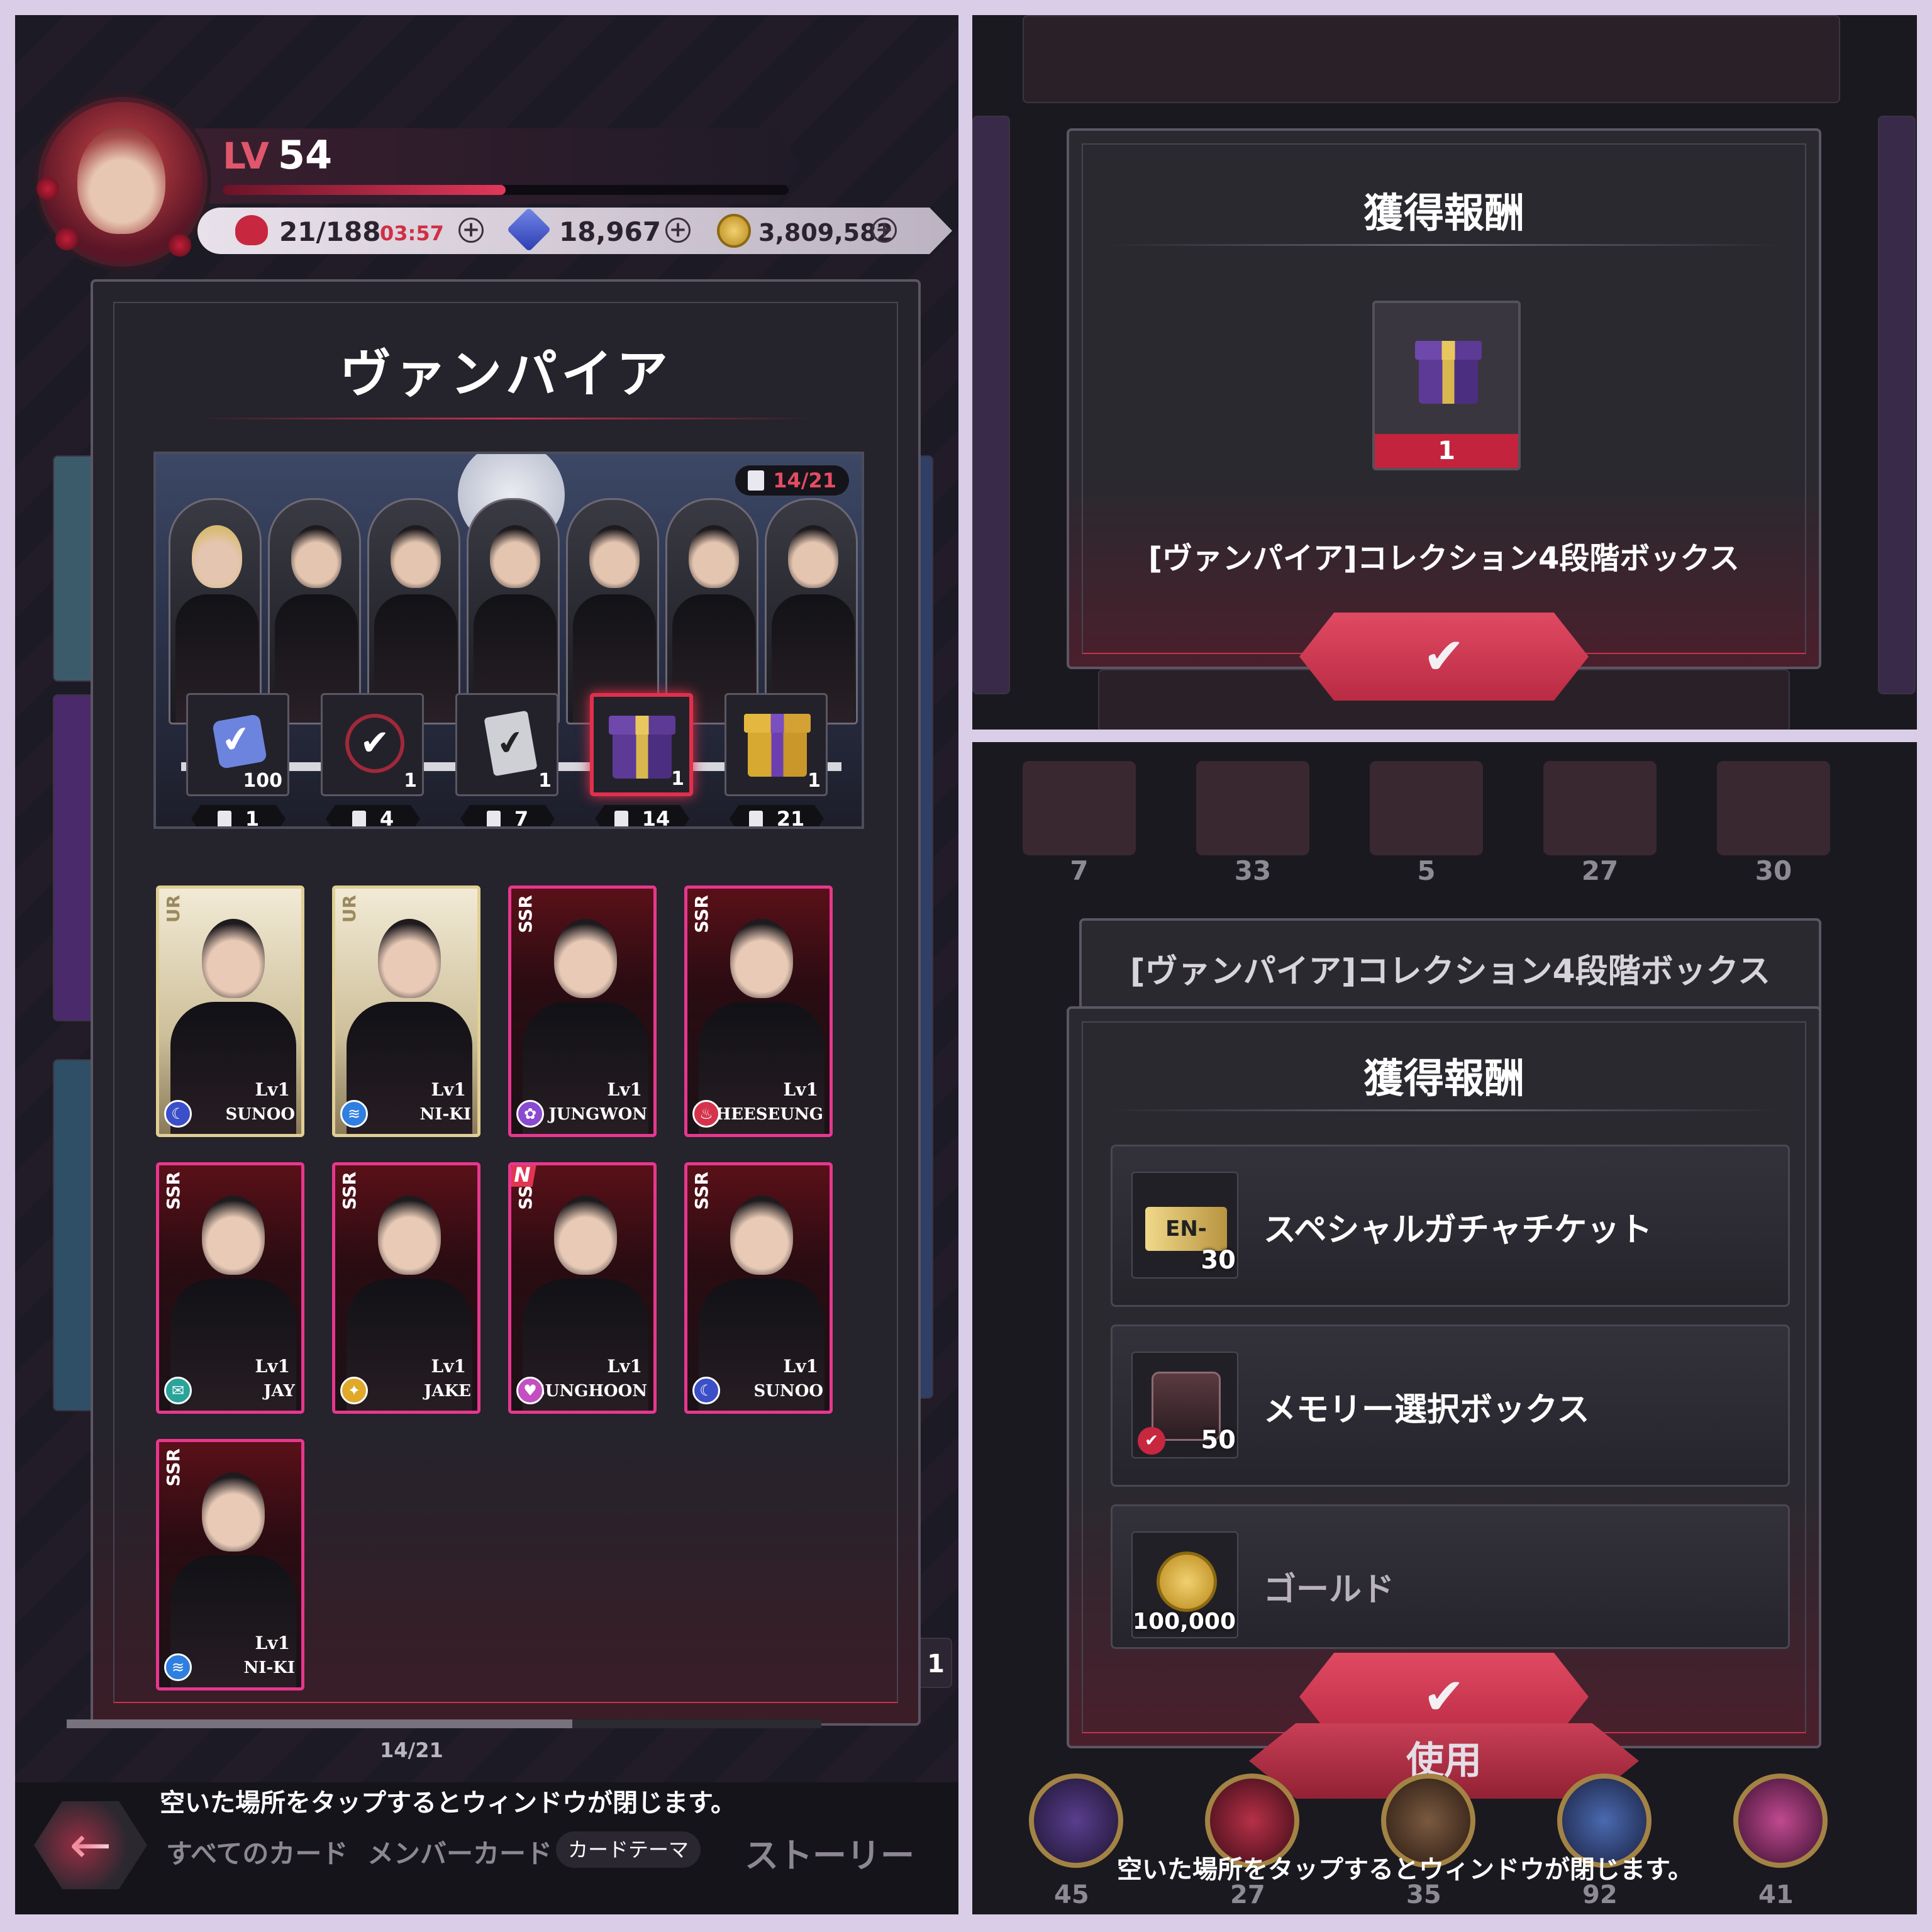 The width and height of the screenshot is (1932, 1932). I want to click on milestone-reward-5: 1, so click(776, 744).